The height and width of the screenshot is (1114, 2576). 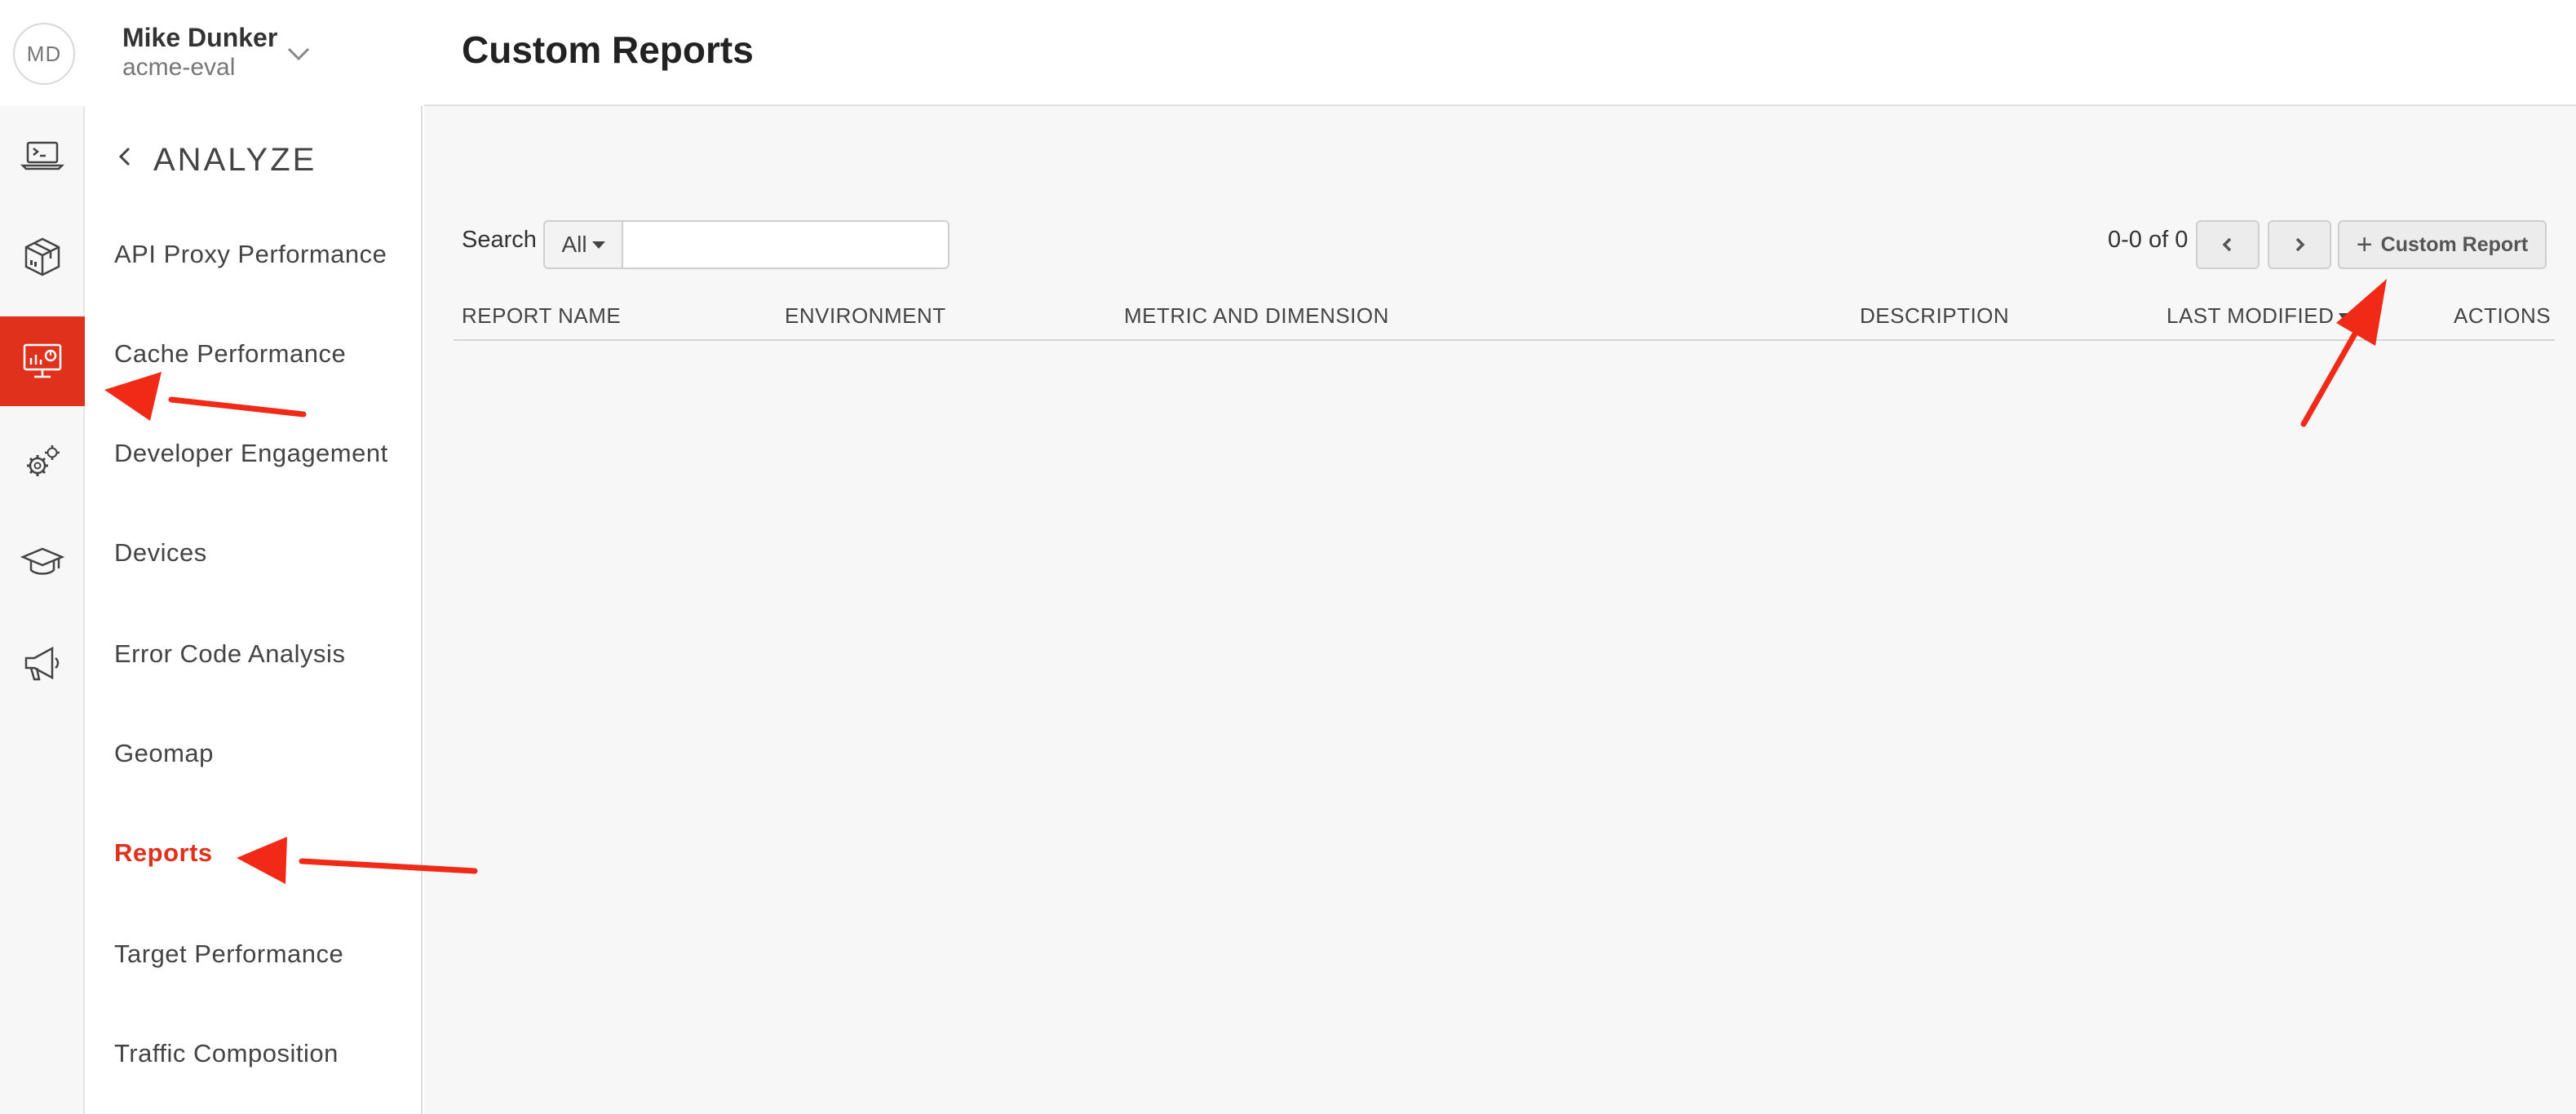 I want to click on search-input, so click(x=785, y=245).